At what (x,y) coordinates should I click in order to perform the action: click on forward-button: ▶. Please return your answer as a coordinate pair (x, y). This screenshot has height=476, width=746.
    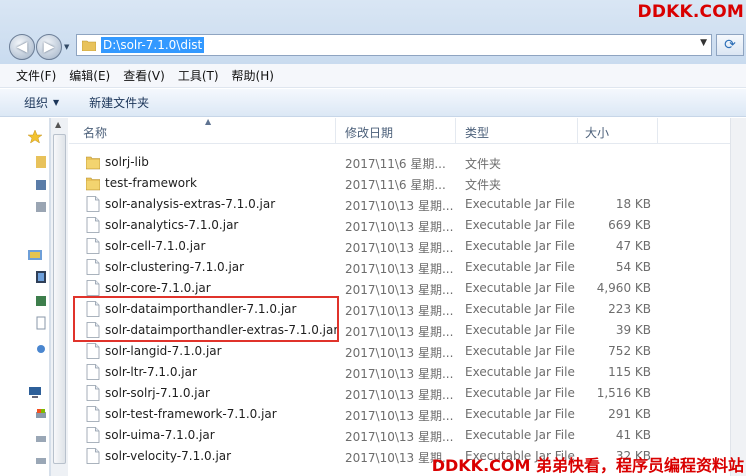
    Looking at the image, I should click on (49, 47).